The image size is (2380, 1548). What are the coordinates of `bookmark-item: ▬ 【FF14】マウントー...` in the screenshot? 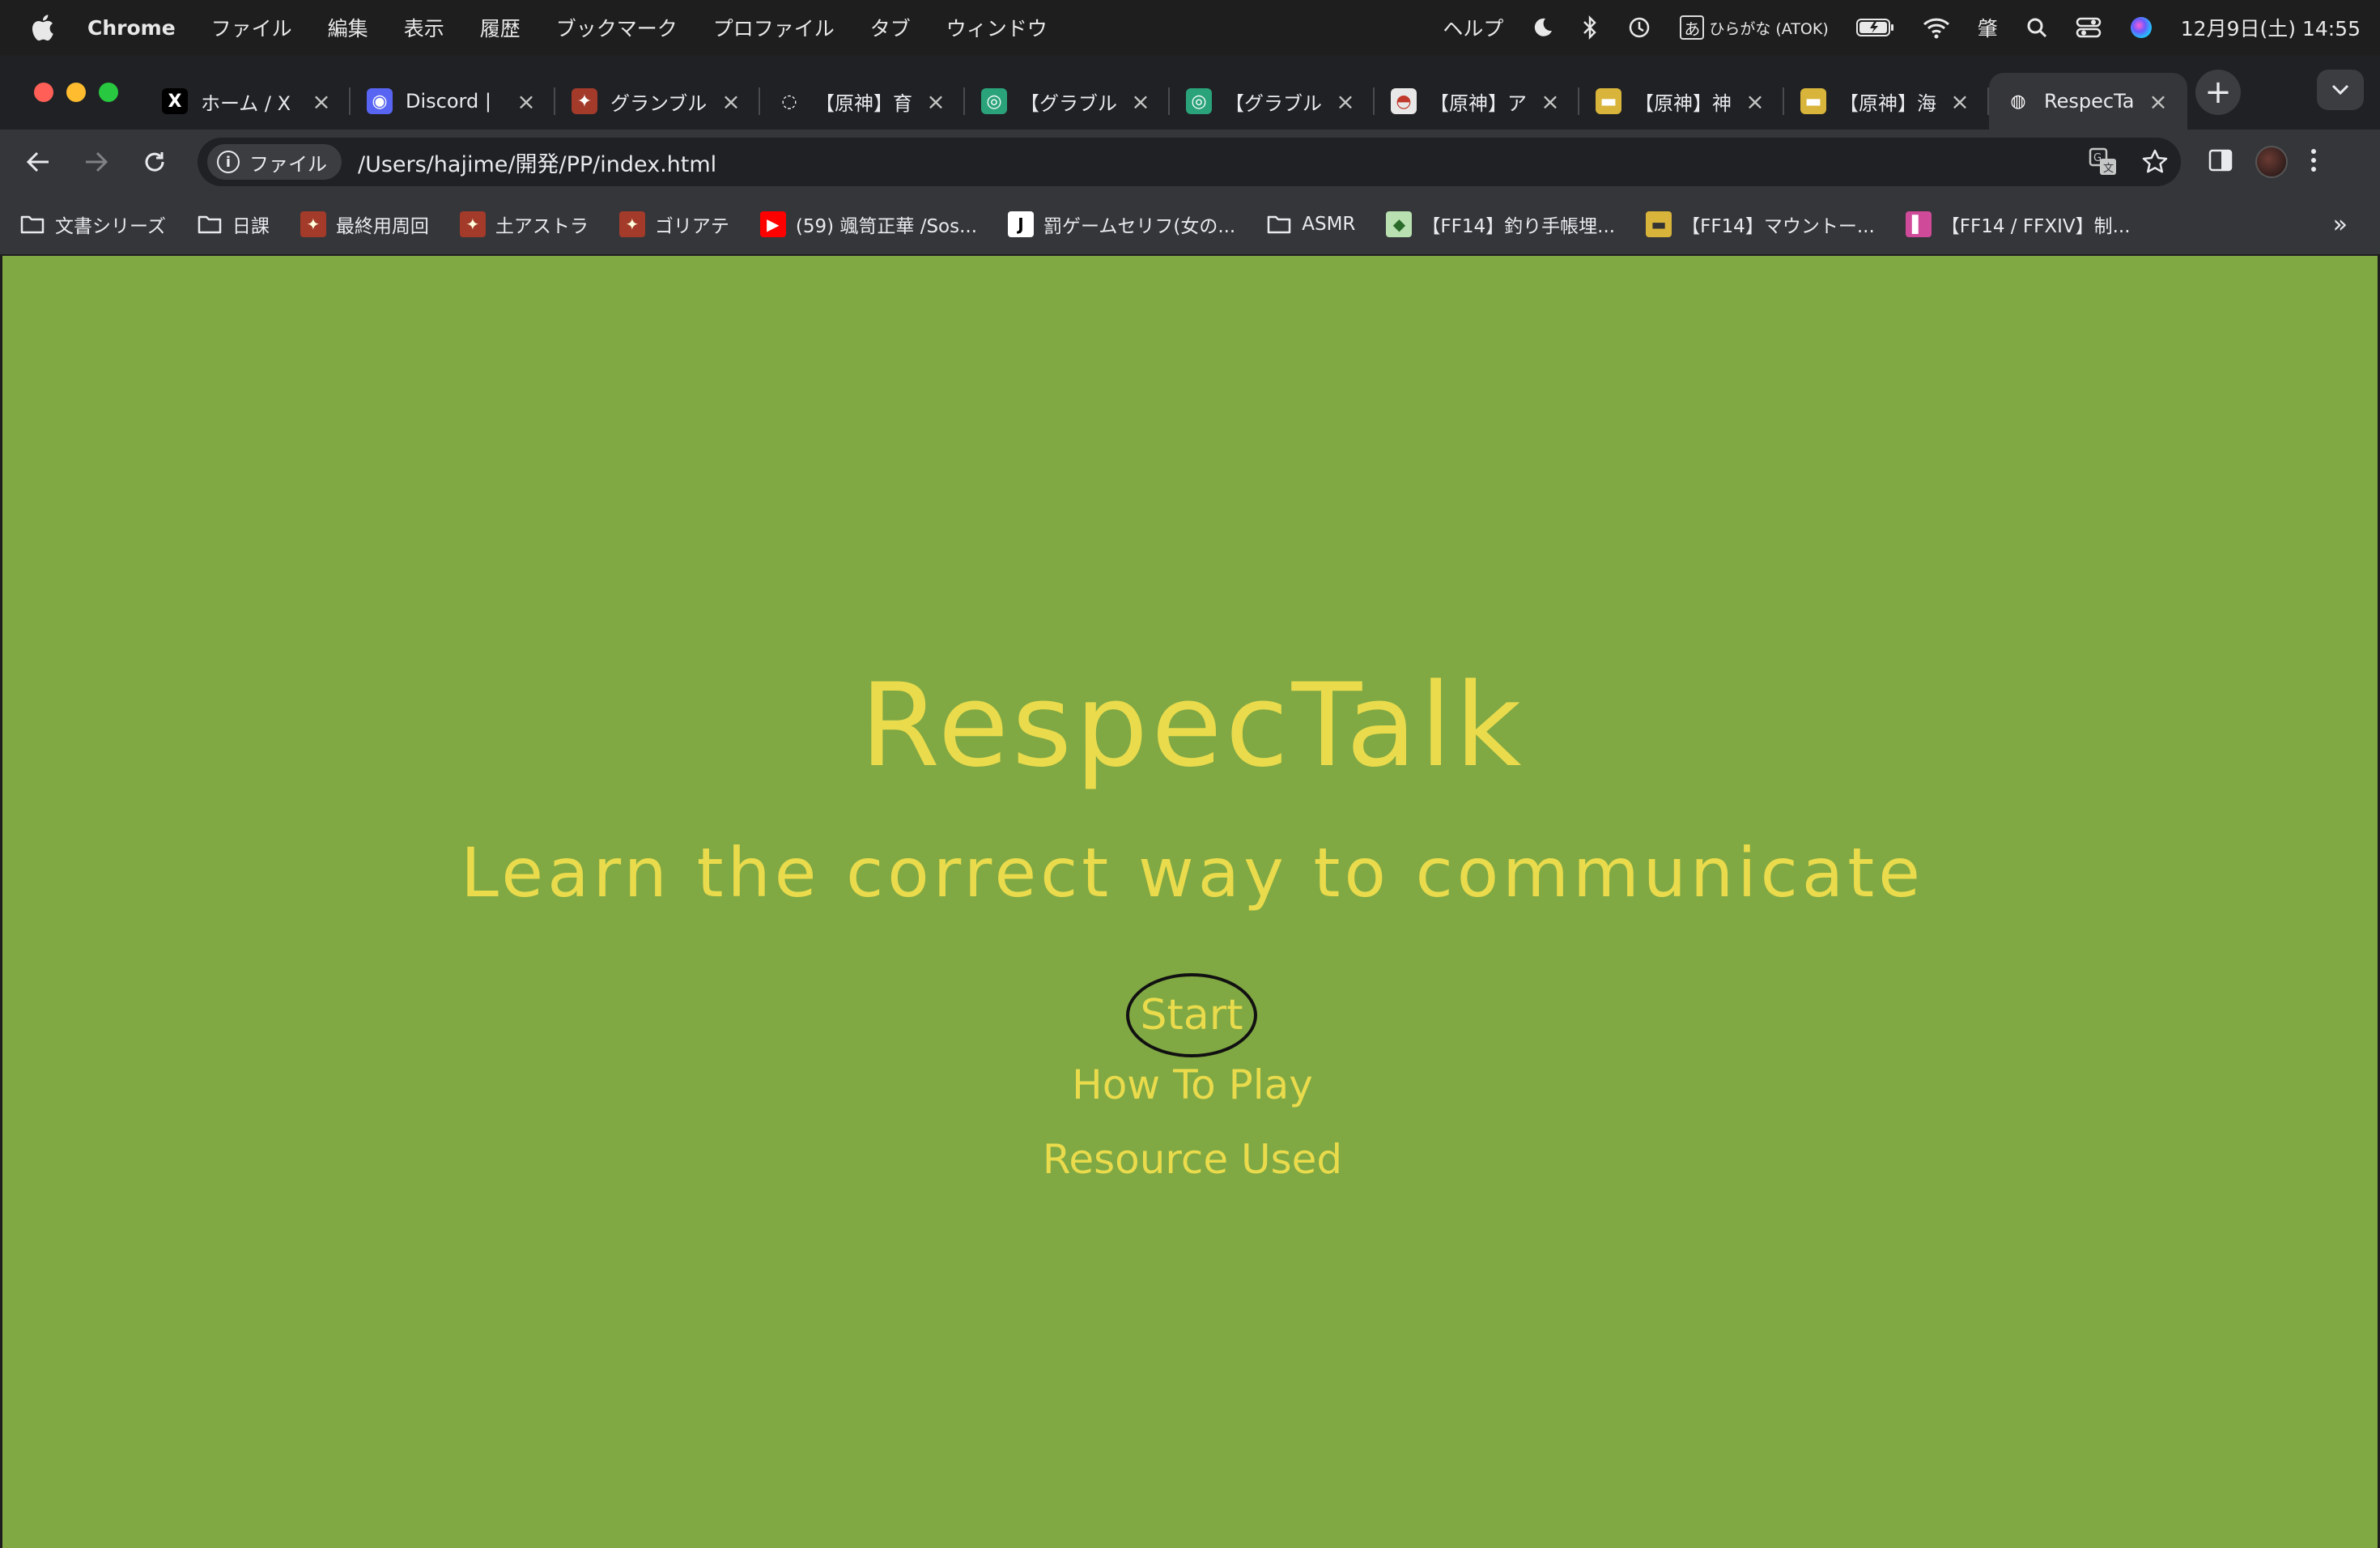 It's located at (1761, 224).